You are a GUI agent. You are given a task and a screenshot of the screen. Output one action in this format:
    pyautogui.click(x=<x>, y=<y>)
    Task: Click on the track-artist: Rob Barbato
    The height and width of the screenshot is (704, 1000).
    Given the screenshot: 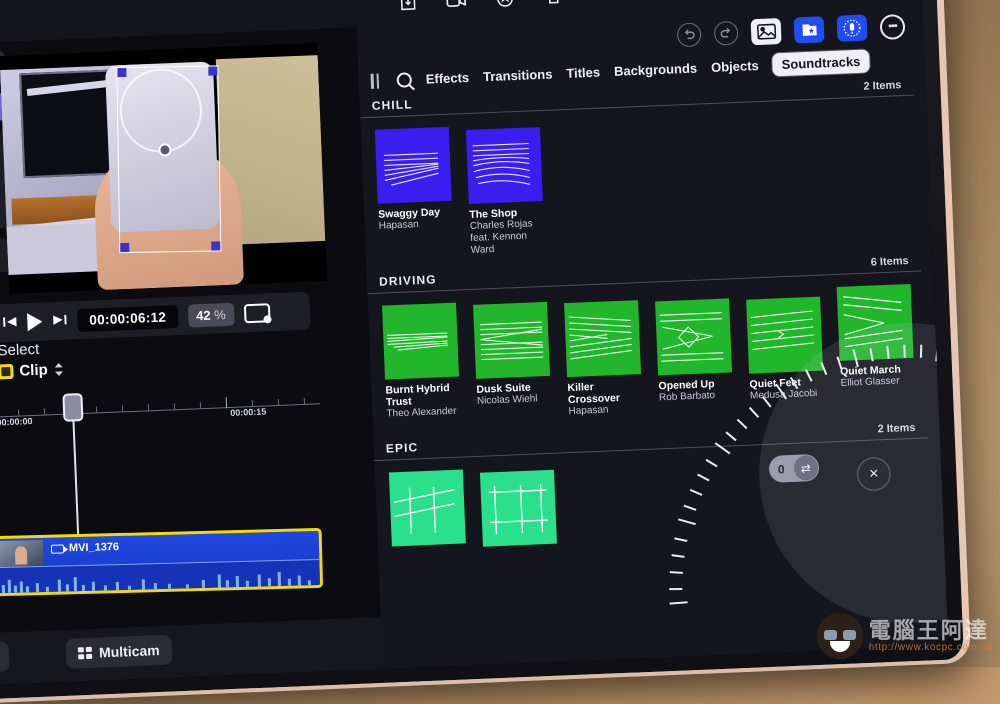 What is the action you would take?
    pyautogui.click(x=697, y=396)
    